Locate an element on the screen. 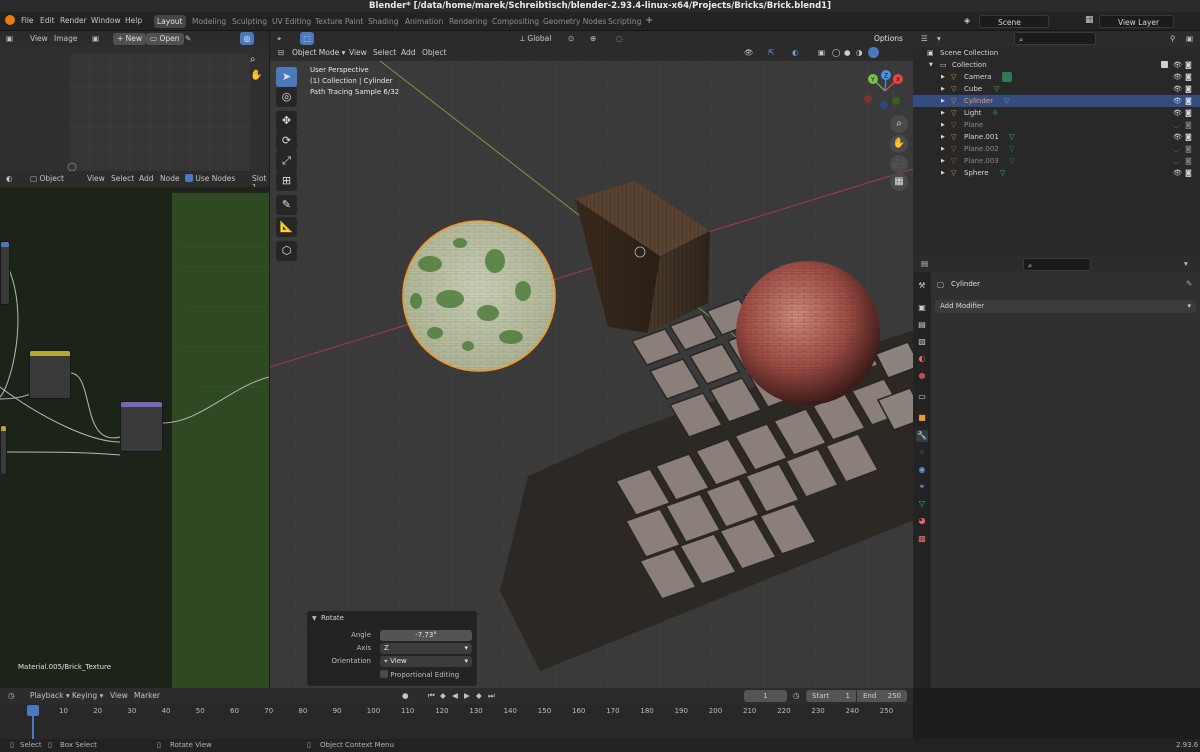 This screenshot has height=752, width=1200. tab-geometry-nodes: Geometry Nodes is located at coordinates (574, 21).